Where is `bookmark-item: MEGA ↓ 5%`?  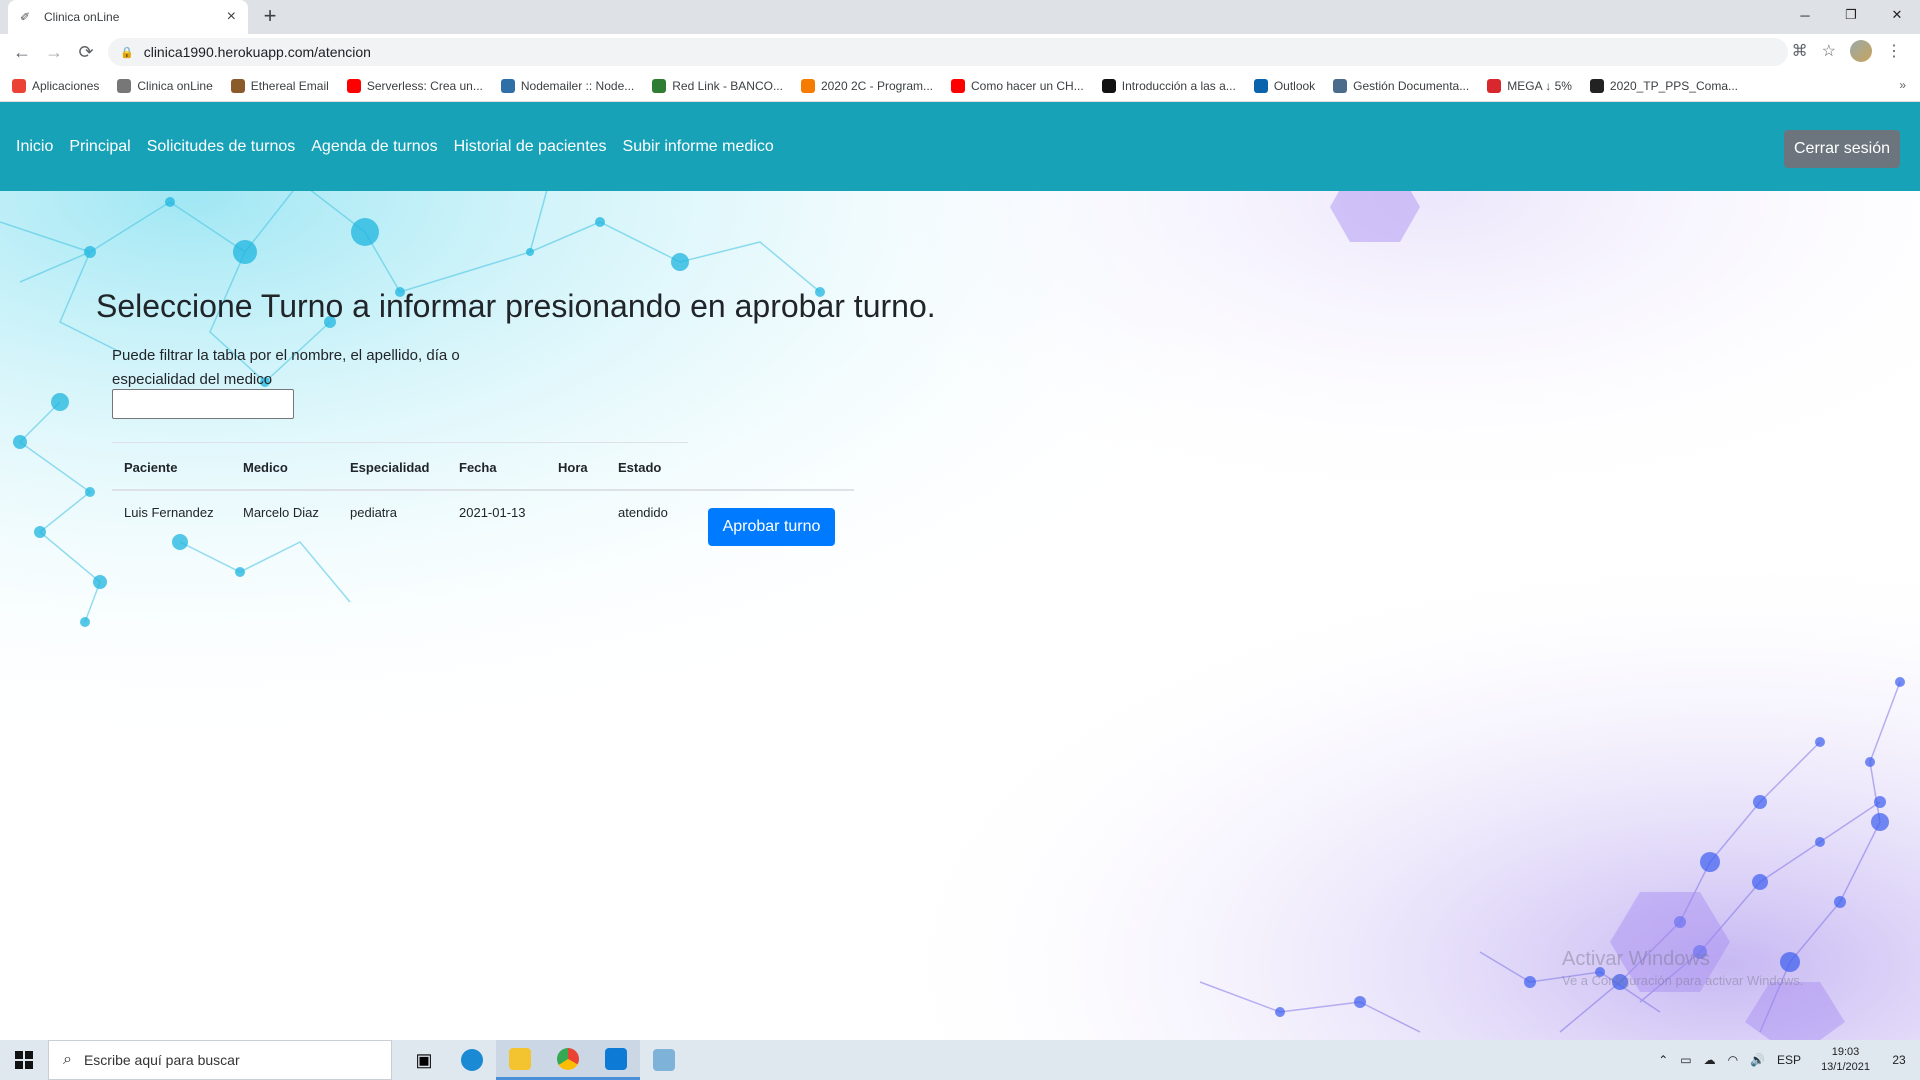
bookmark-item: MEGA ↓ 5% is located at coordinates (1529, 85).